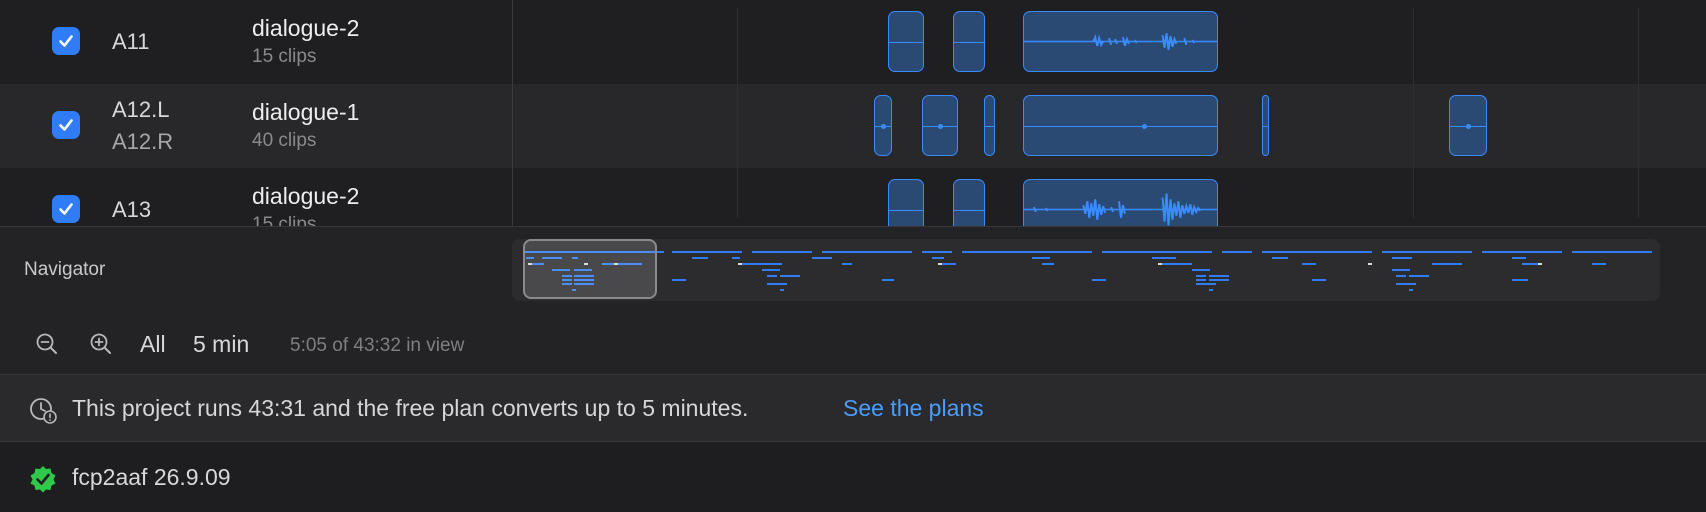 This screenshot has height=512, width=1706. What do you see at coordinates (131, 41) in the screenshot?
I see `track-id: A11` at bounding box center [131, 41].